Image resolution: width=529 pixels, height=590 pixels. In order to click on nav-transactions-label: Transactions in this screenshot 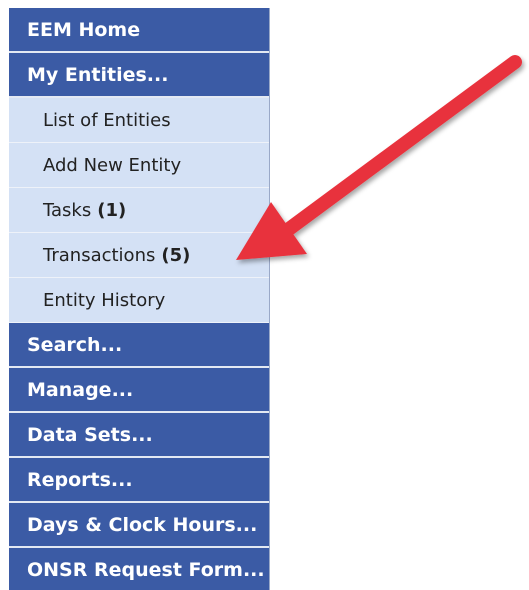, I will do `click(99, 255)`.